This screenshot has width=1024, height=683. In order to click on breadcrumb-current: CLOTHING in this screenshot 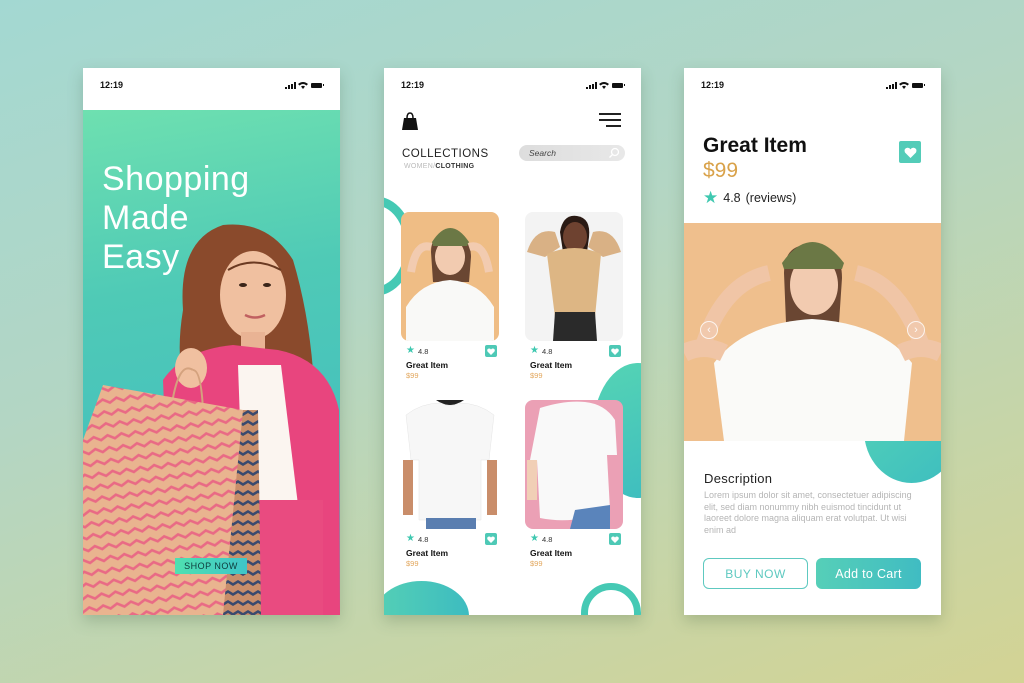, I will do `click(455, 166)`.